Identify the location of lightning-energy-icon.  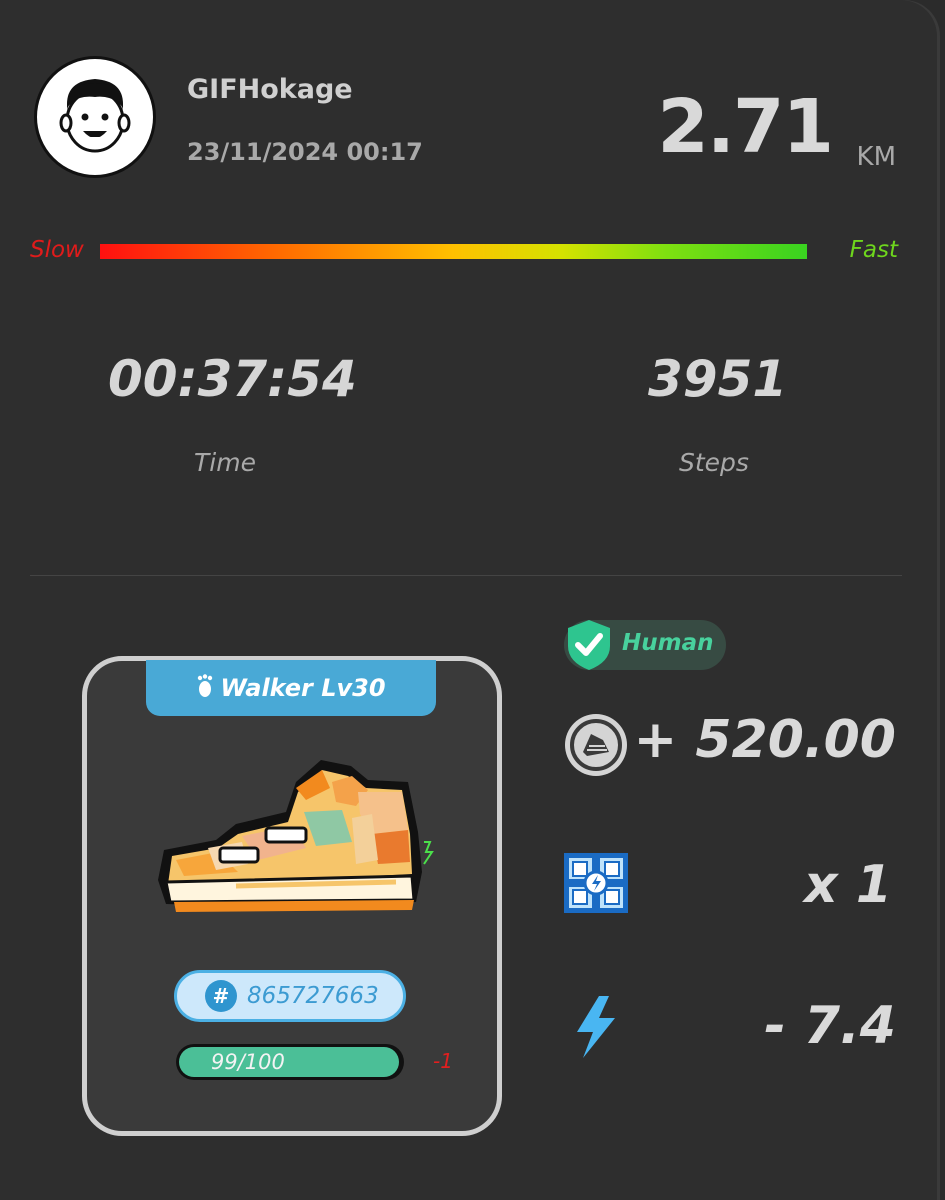
(596, 1027).